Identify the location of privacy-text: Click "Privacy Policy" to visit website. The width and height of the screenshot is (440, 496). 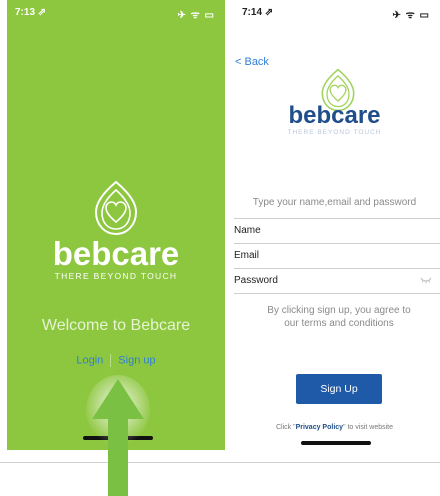
(334, 427).